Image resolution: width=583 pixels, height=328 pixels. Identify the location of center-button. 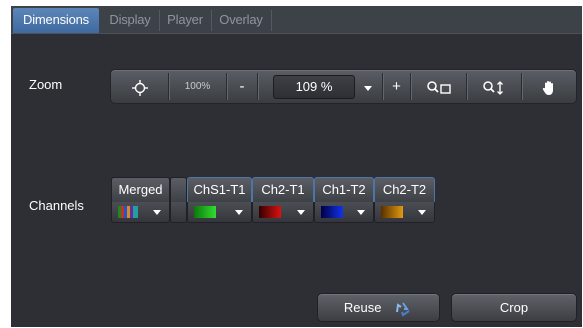
(139, 86).